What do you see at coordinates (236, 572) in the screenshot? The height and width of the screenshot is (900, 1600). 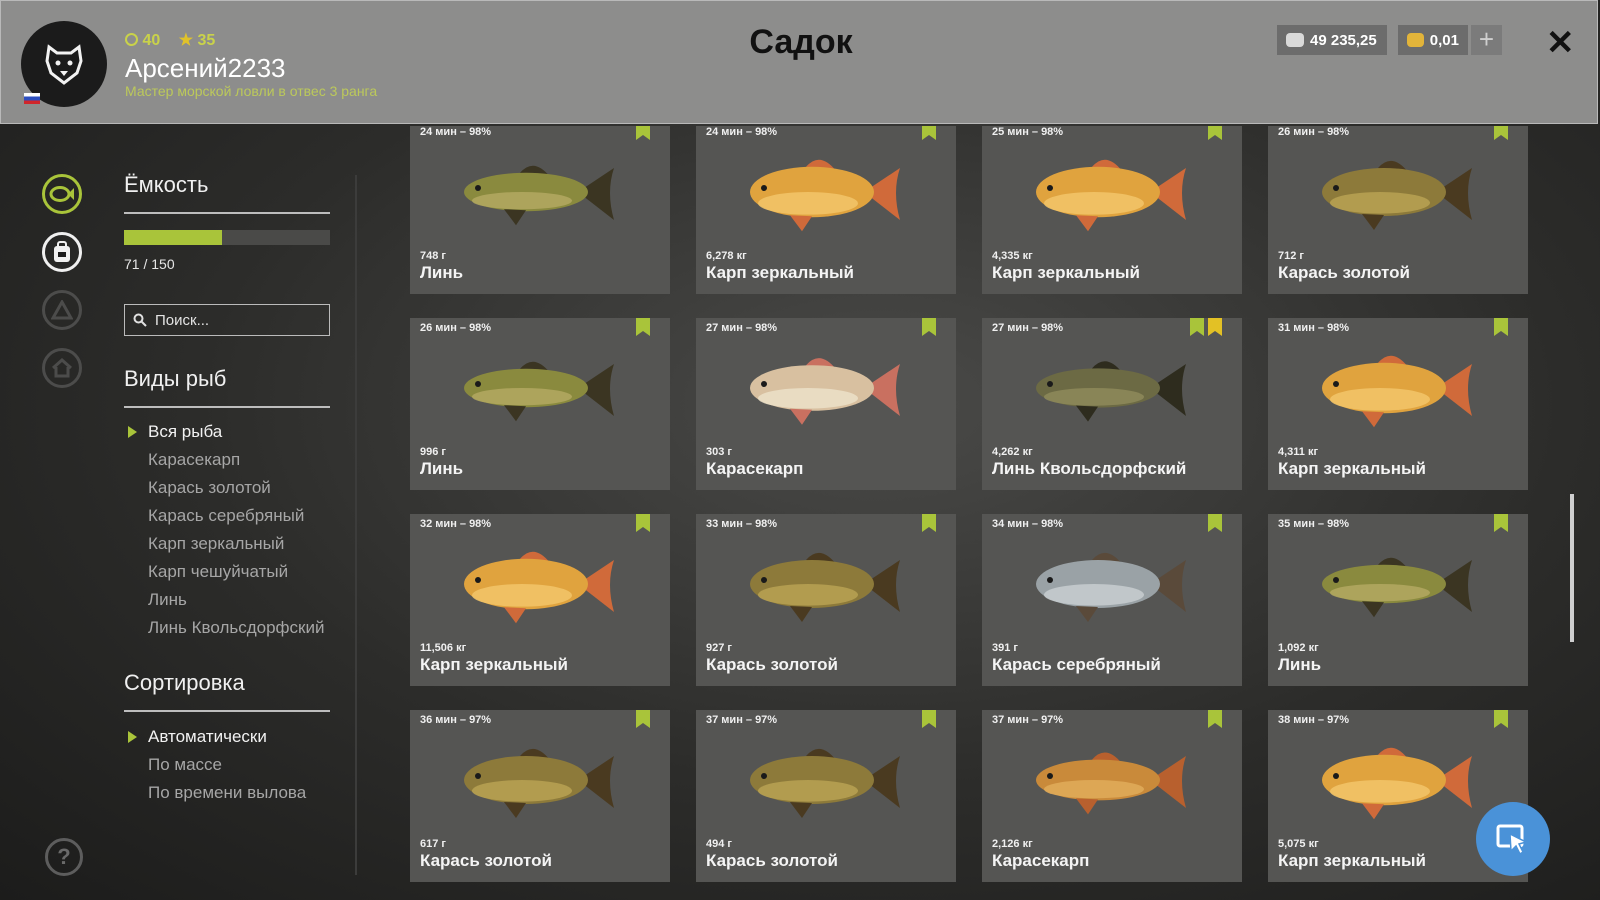 I see `species-option: Карп чешуйчатый` at bounding box center [236, 572].